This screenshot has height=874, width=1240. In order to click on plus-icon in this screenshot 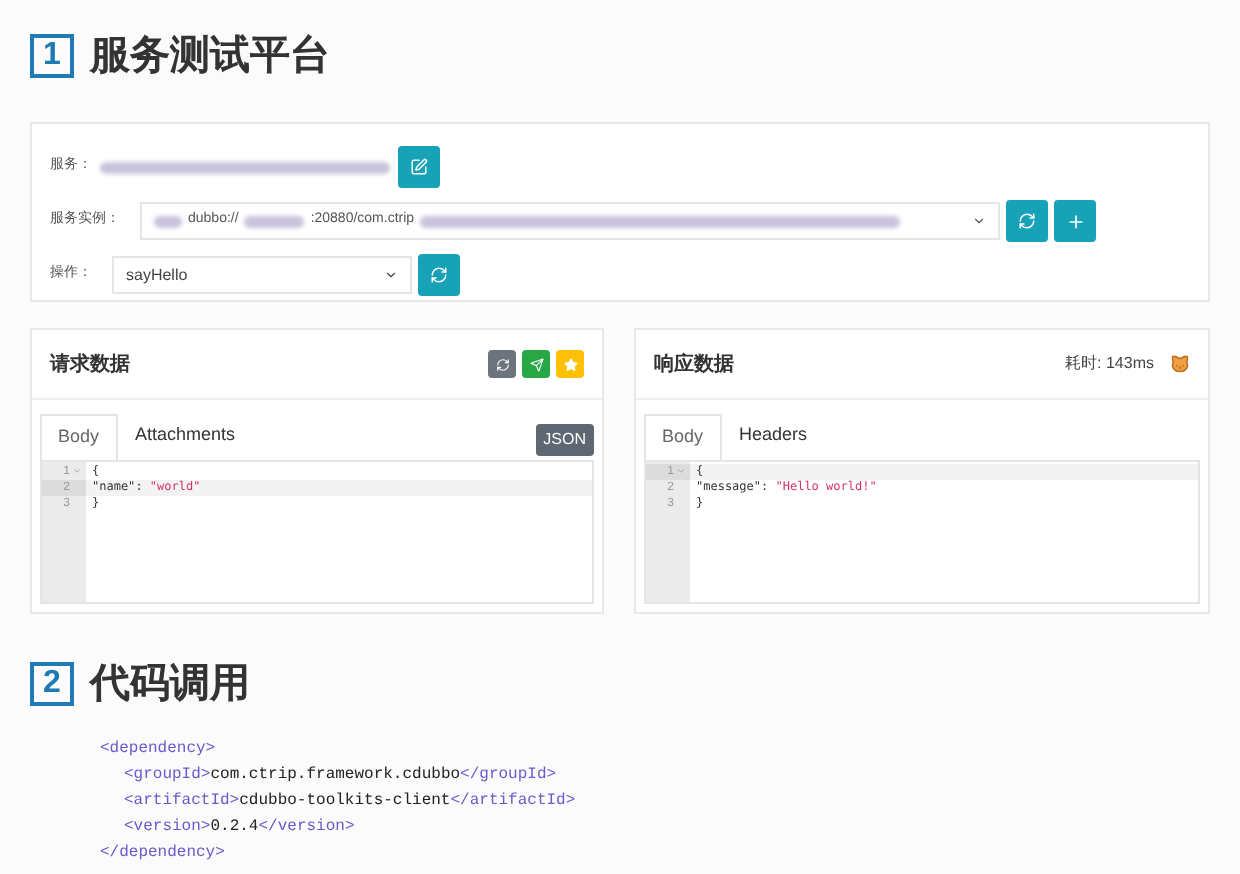, I will do `click(1075, 221)`.